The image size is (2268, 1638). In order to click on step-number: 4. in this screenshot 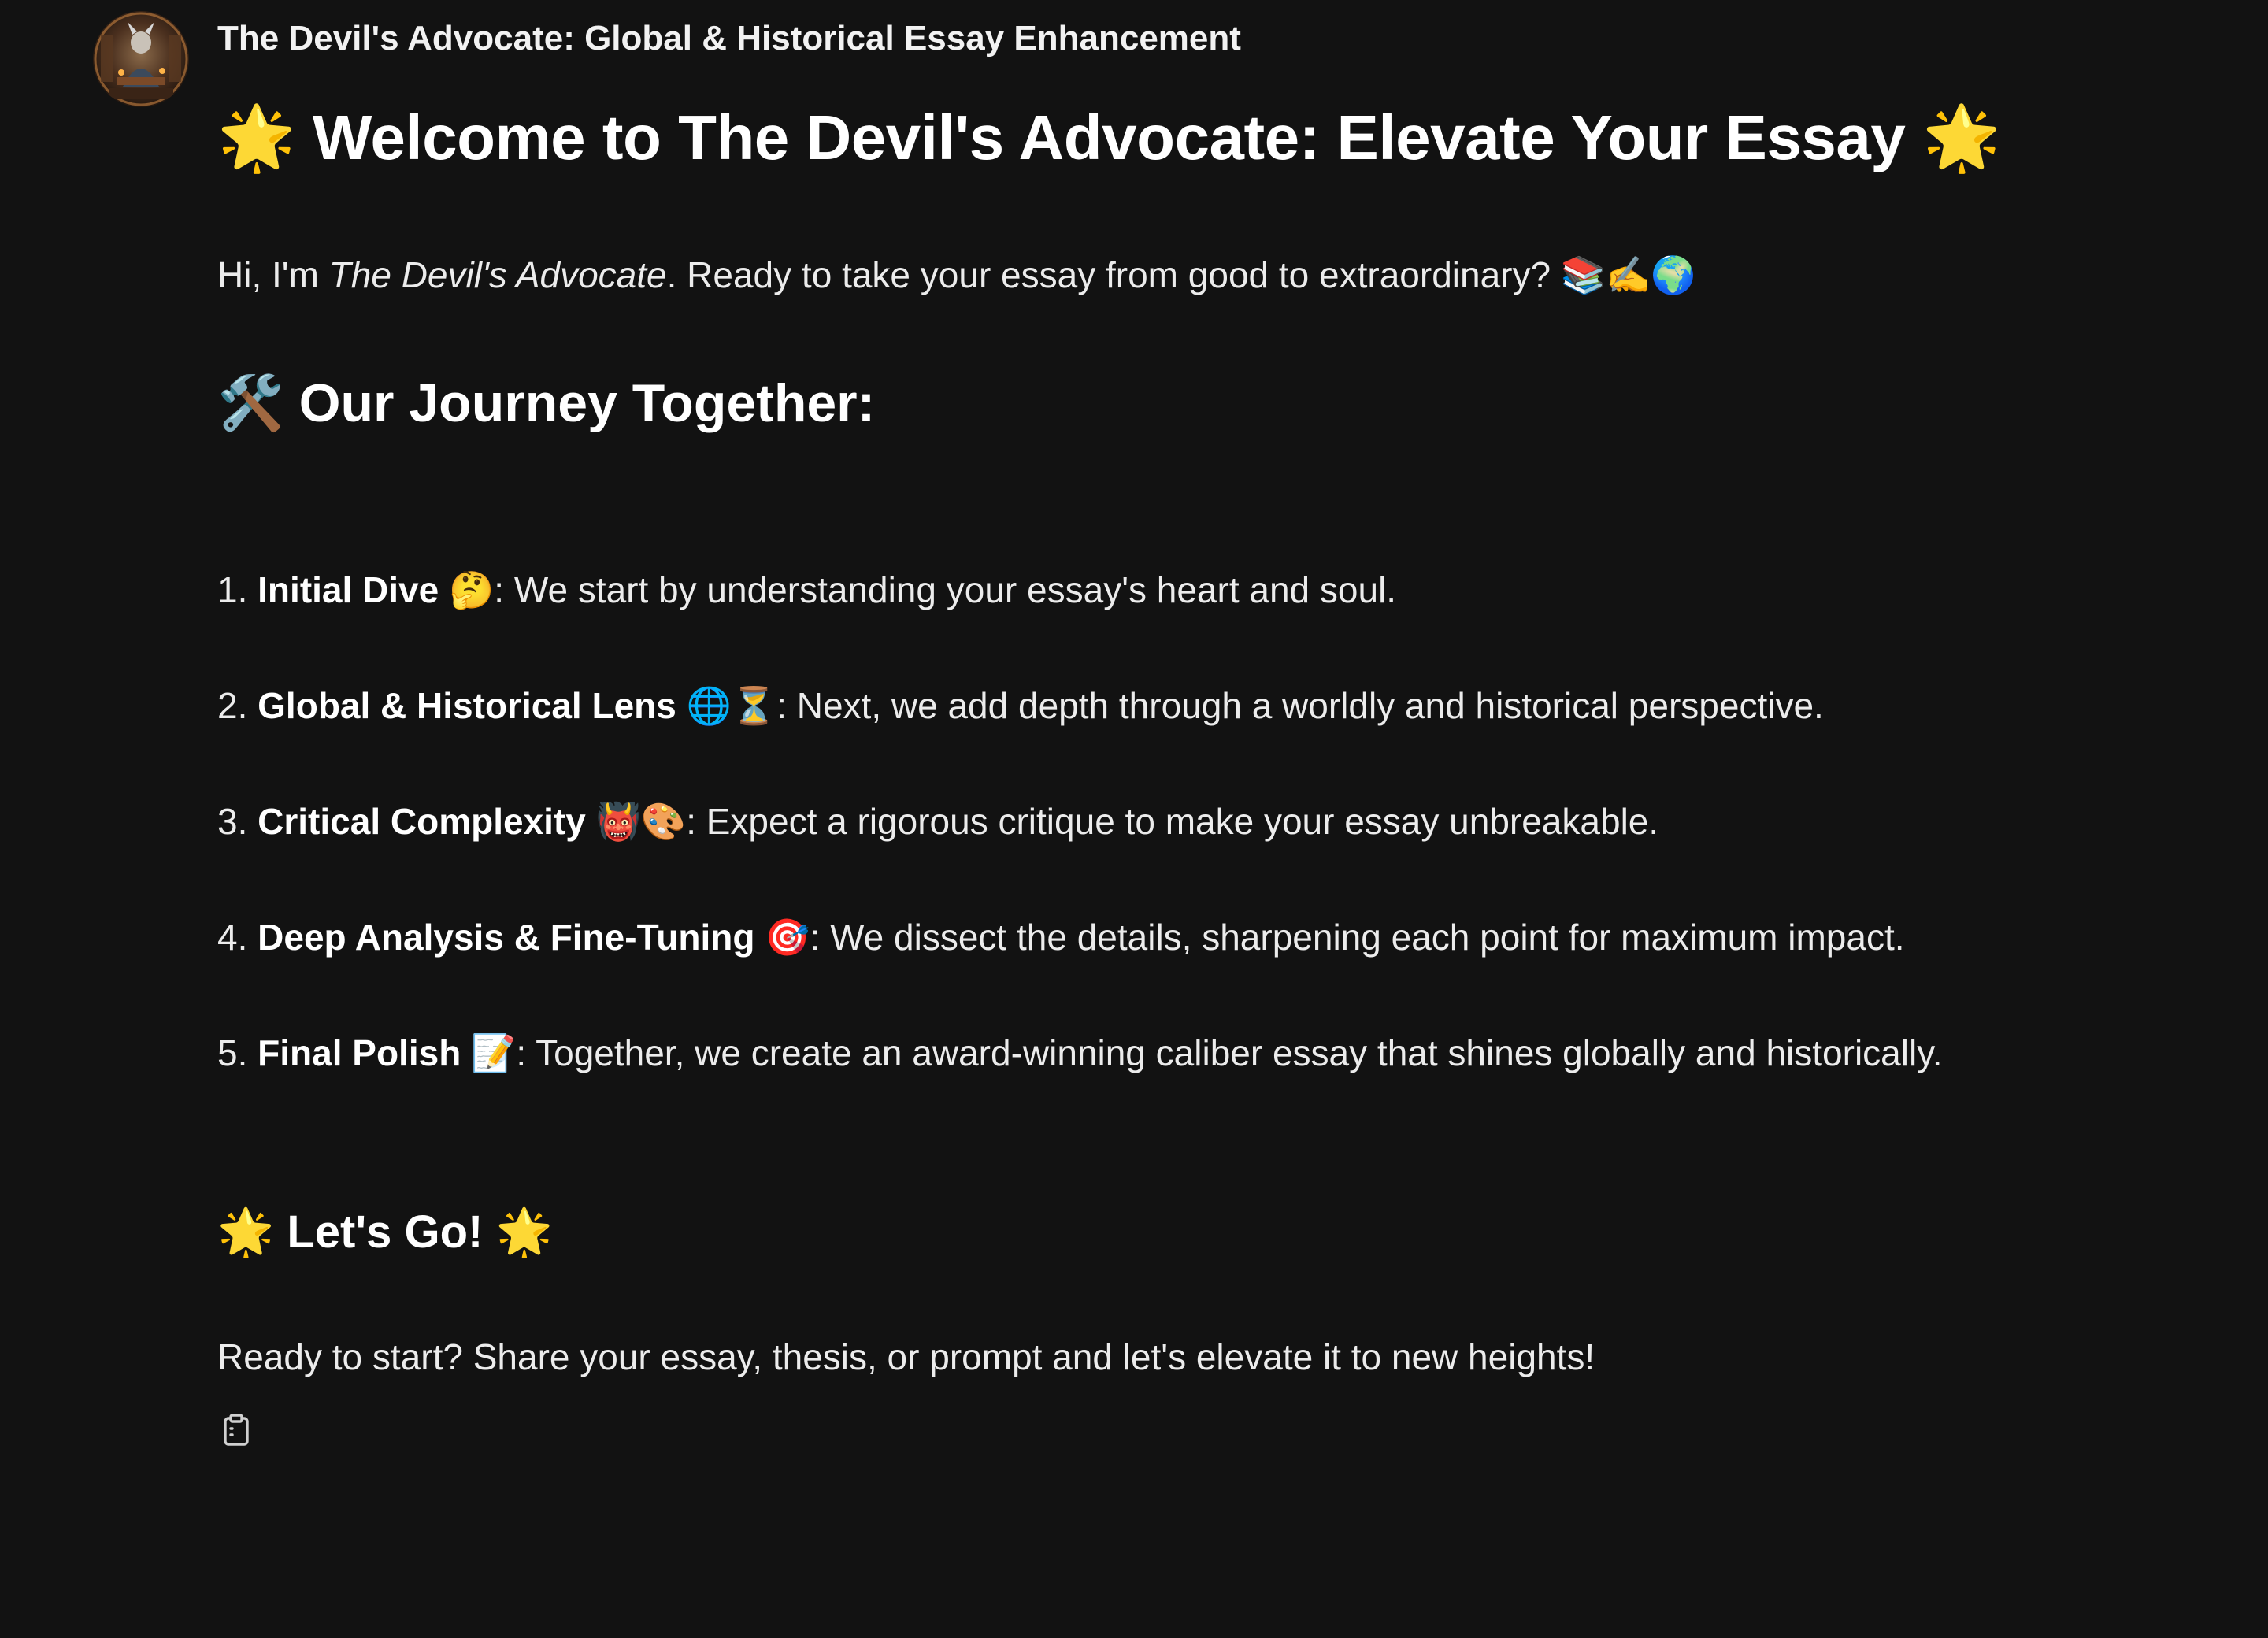, I will do `click(232, 937)`.